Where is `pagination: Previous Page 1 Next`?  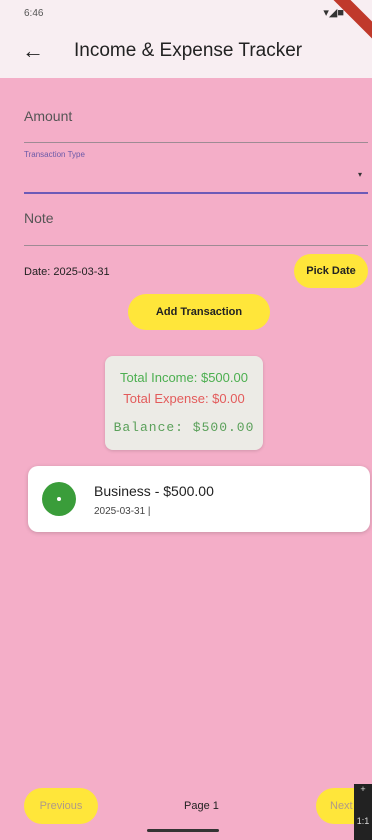 pagination: Previous Page 1 Next is located at coordinates (198, 807).